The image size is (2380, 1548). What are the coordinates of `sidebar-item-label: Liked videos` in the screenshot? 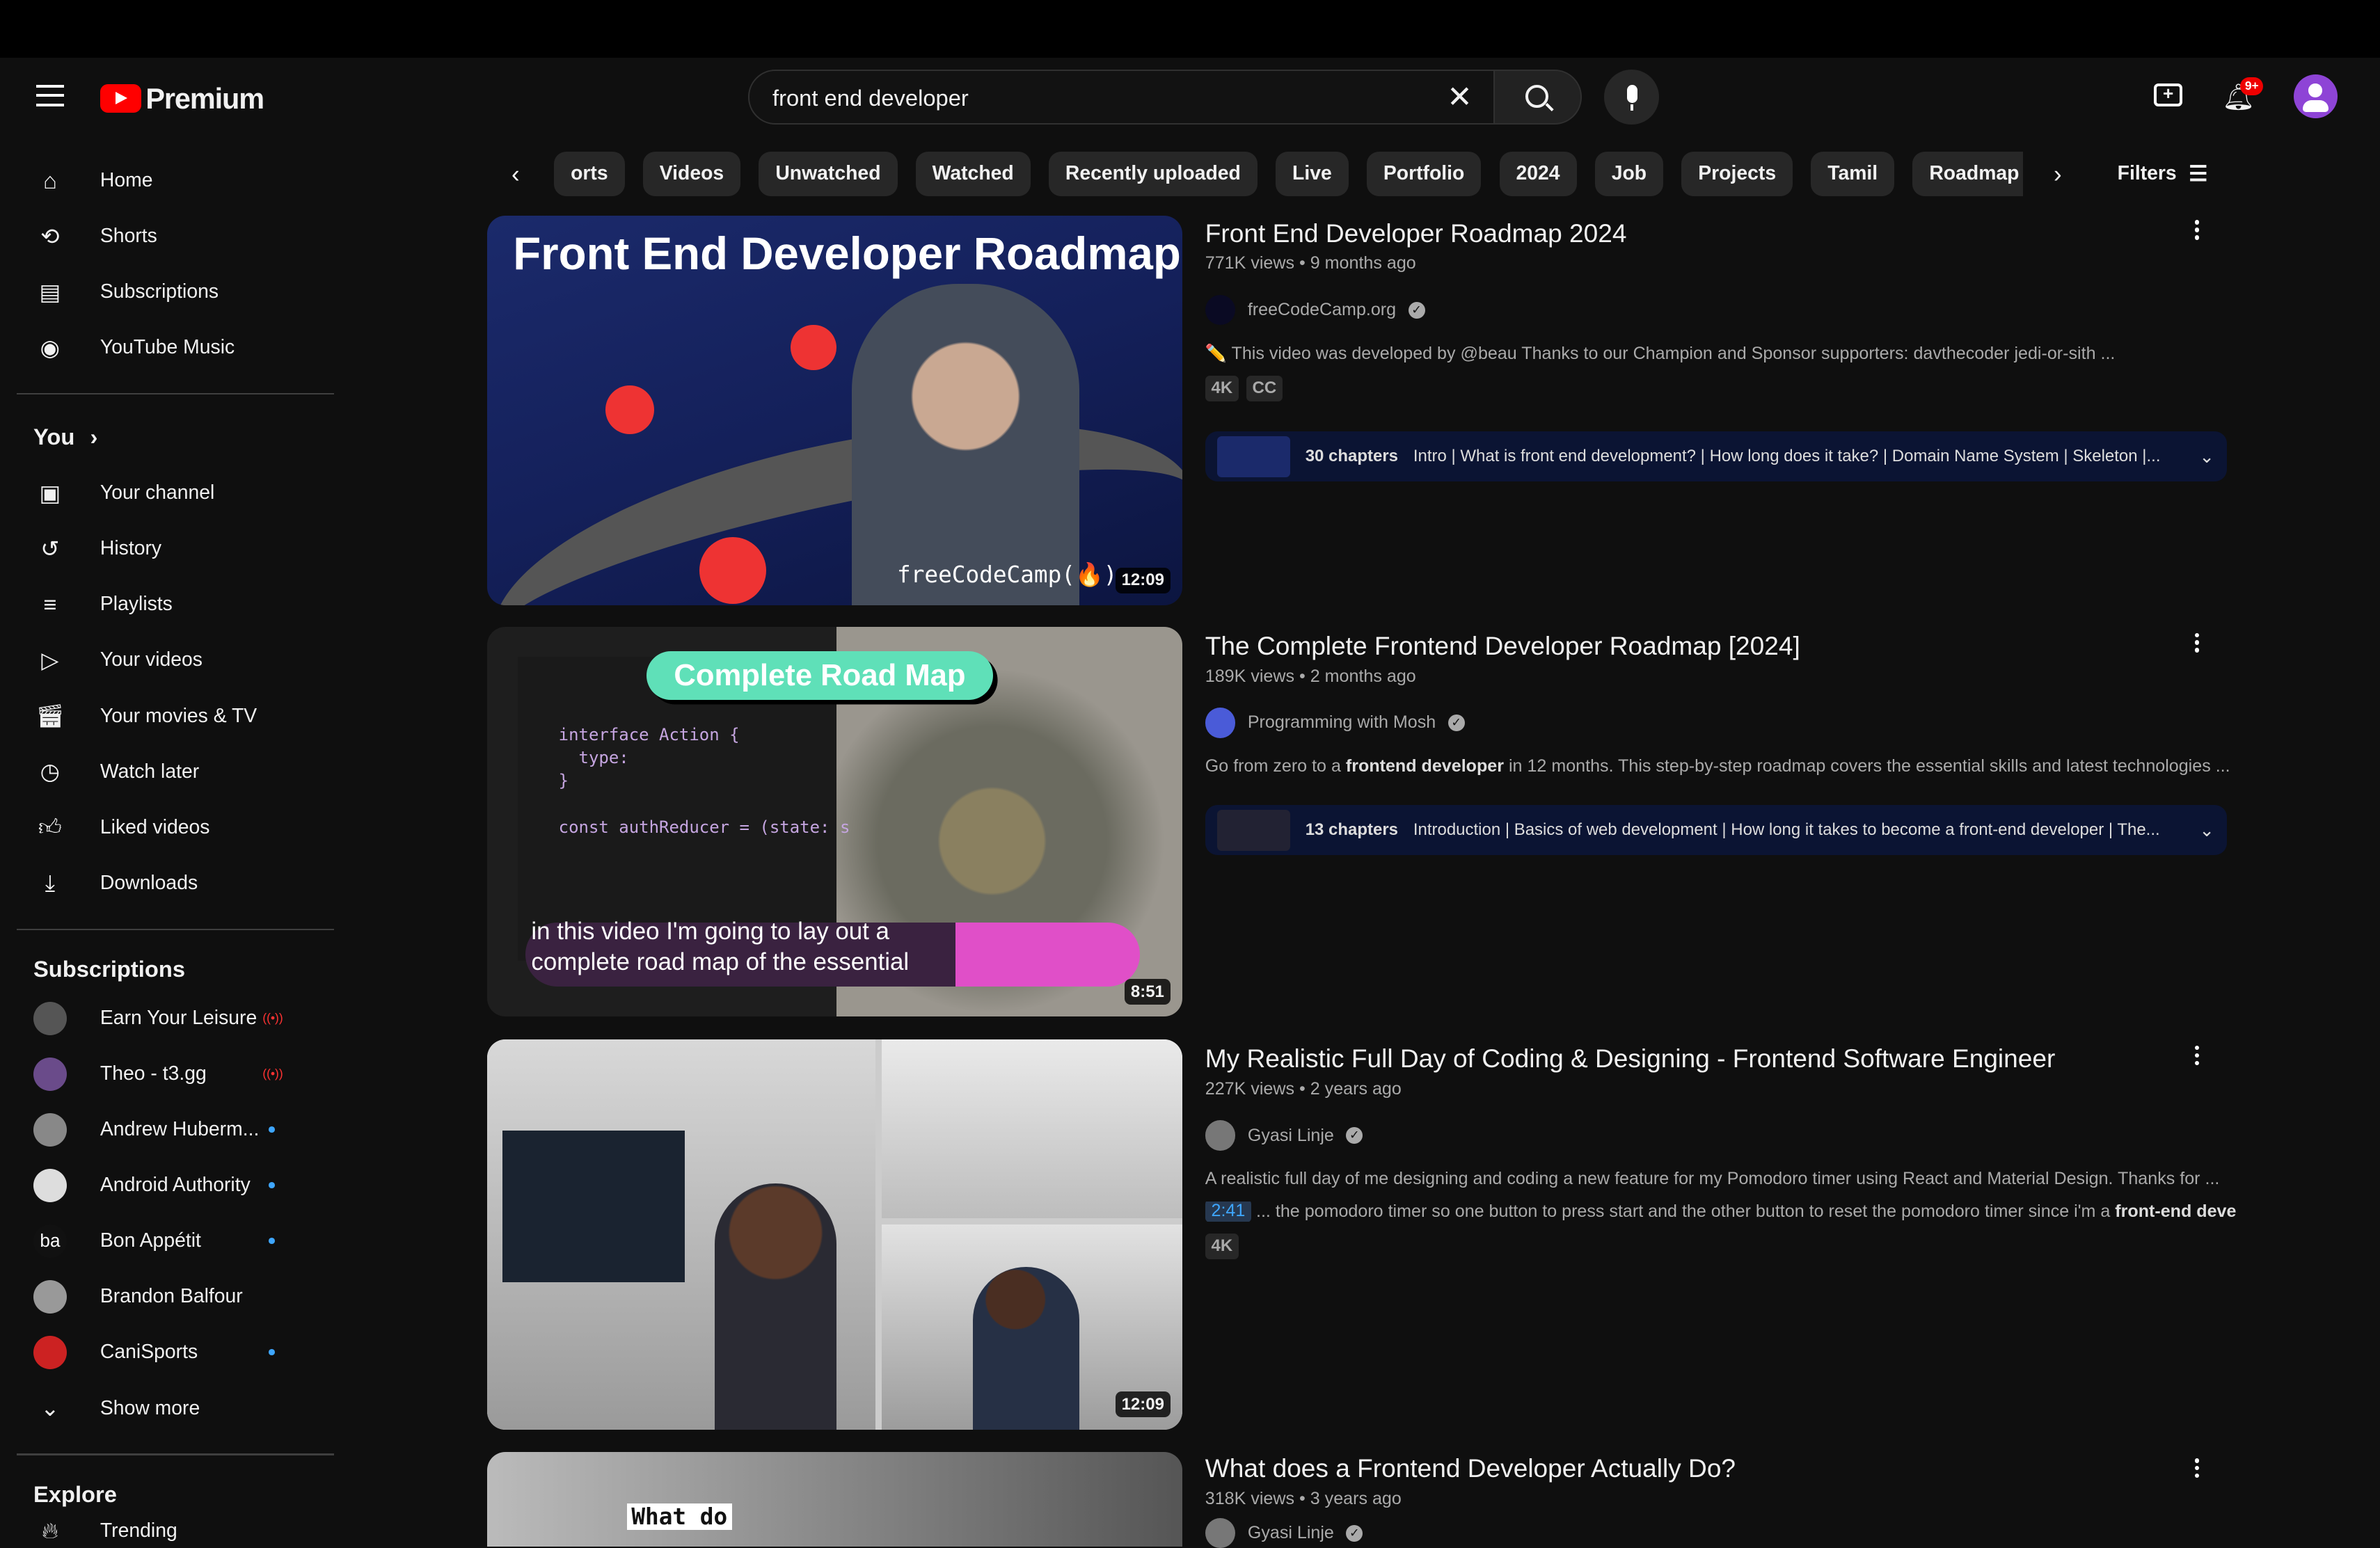 It's located at (155, 826).